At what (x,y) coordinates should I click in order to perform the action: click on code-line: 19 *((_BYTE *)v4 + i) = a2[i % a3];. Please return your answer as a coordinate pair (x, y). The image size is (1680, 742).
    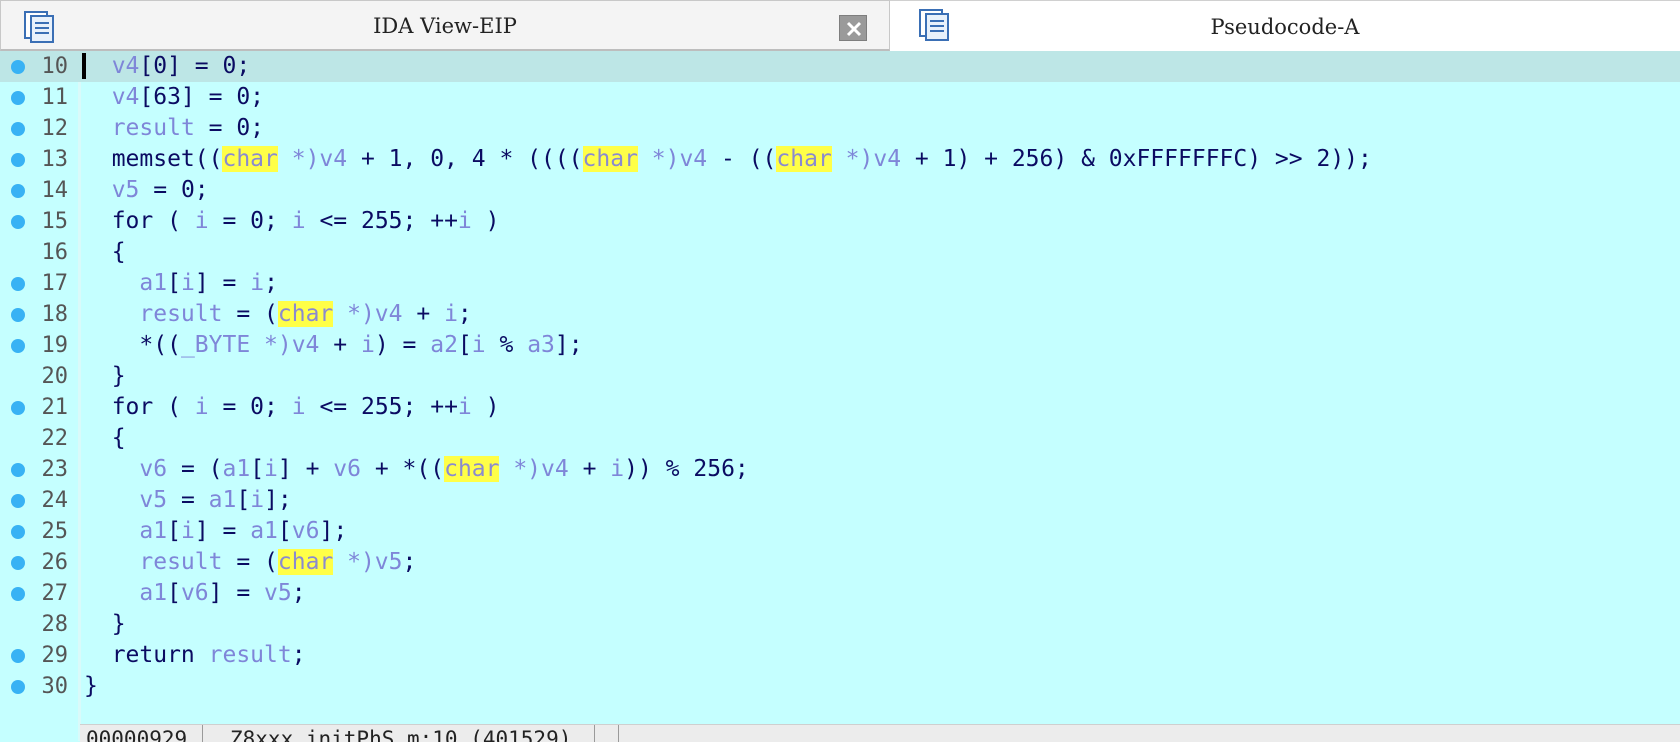
    Looking at the image, I should click on (840, 345).